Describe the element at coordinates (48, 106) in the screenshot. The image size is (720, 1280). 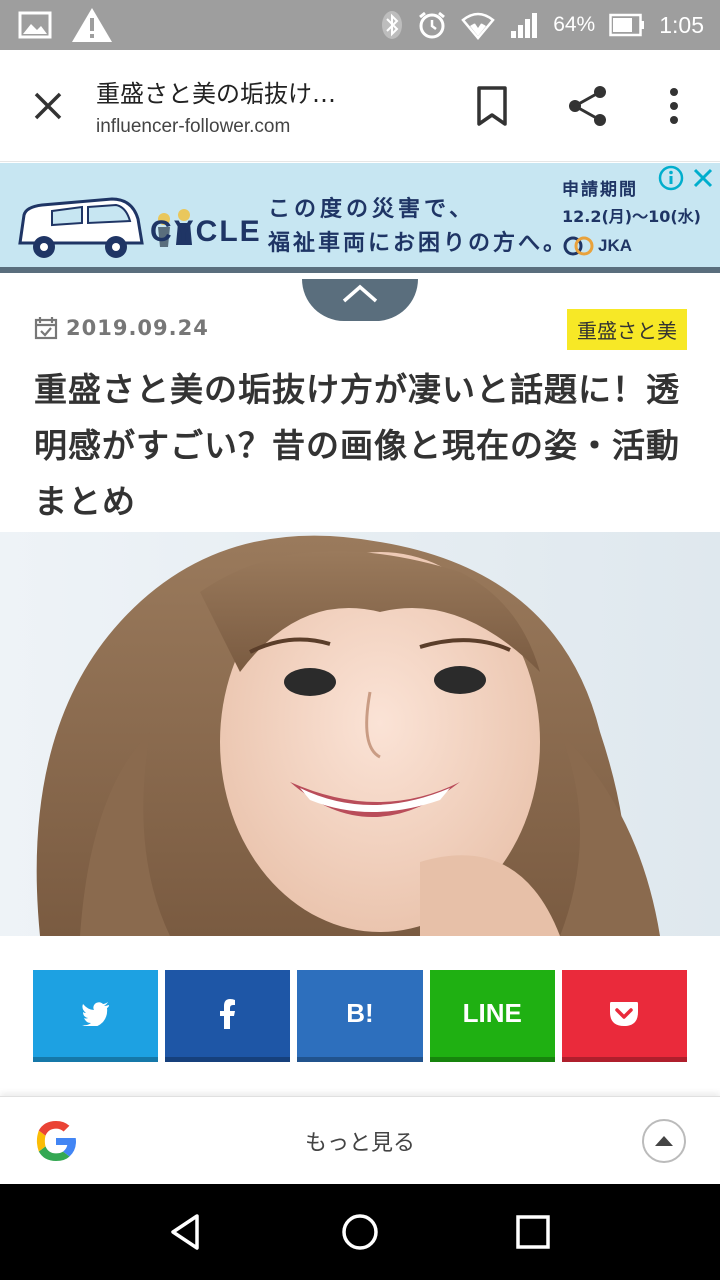
I see `close-icon` at that location.